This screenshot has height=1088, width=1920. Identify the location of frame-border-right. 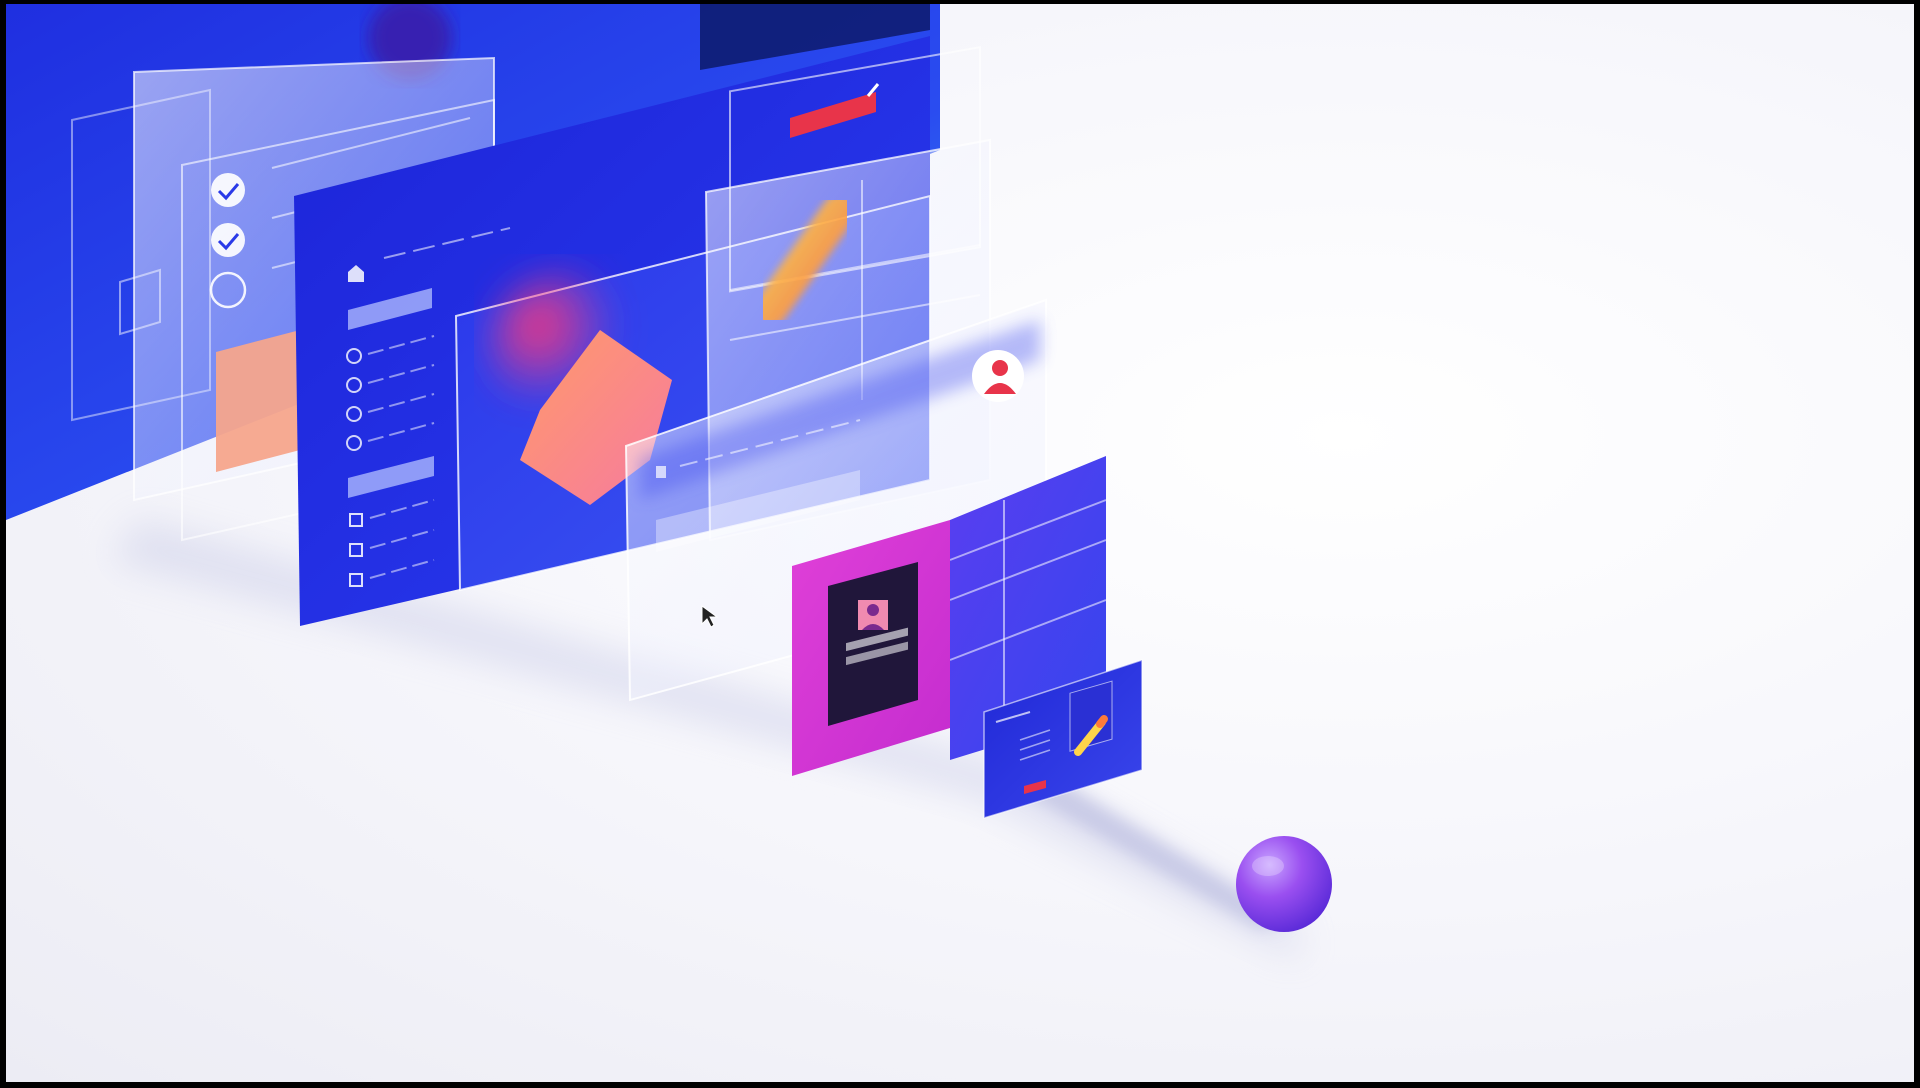
(1917, 544).